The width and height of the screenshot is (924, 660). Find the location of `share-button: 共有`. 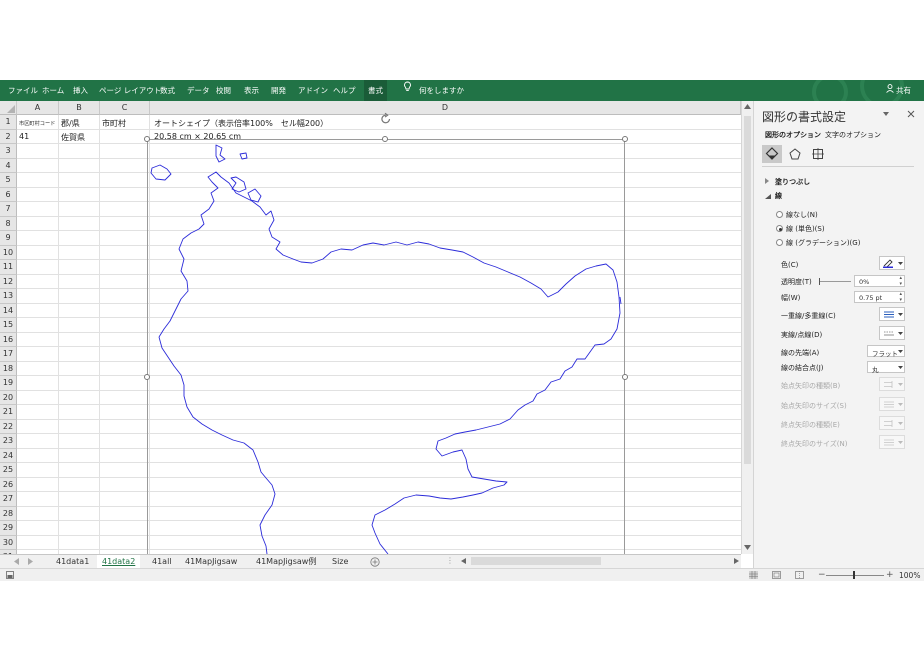

share-button: 共有 is located at coordinates (903, 90).